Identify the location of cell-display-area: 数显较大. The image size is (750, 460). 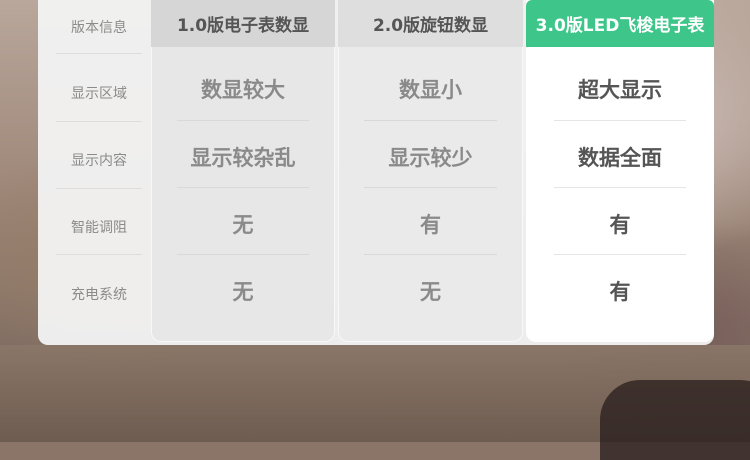
(243, 90).